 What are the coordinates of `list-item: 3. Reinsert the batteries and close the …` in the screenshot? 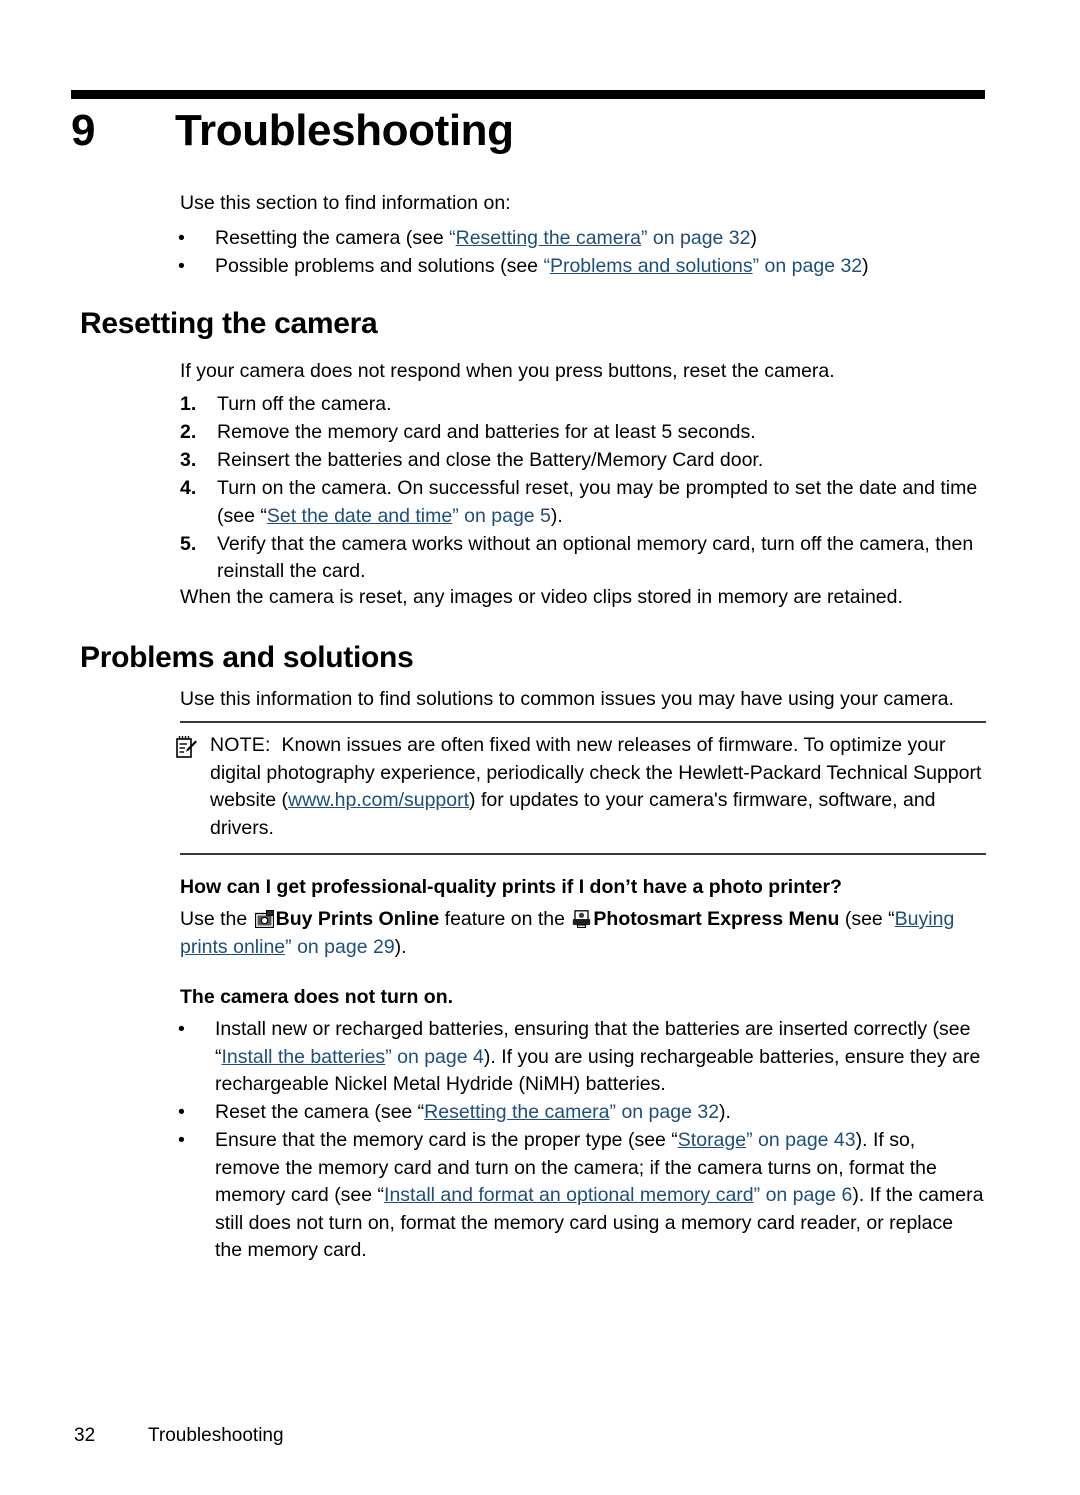 It's located at (583, 461).